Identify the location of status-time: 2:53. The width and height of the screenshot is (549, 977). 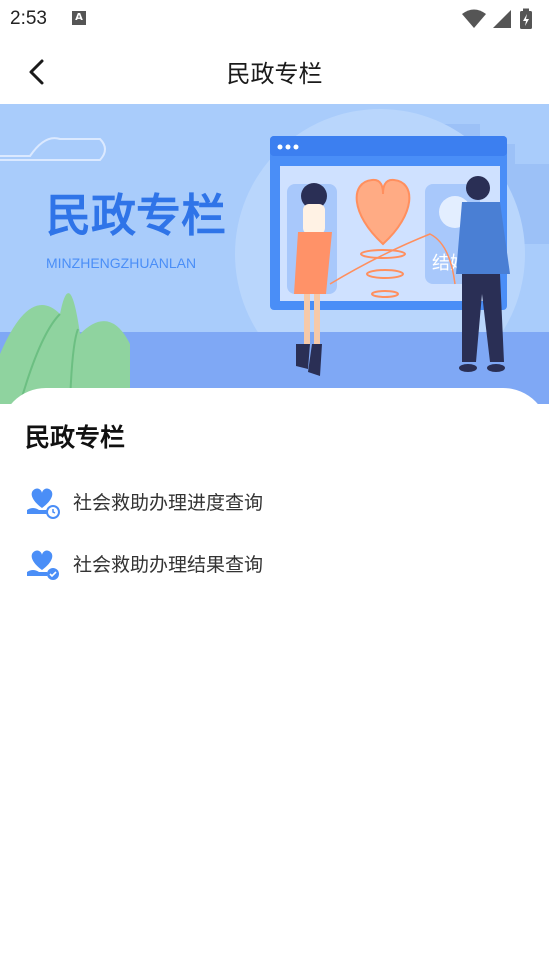
(28, 18).